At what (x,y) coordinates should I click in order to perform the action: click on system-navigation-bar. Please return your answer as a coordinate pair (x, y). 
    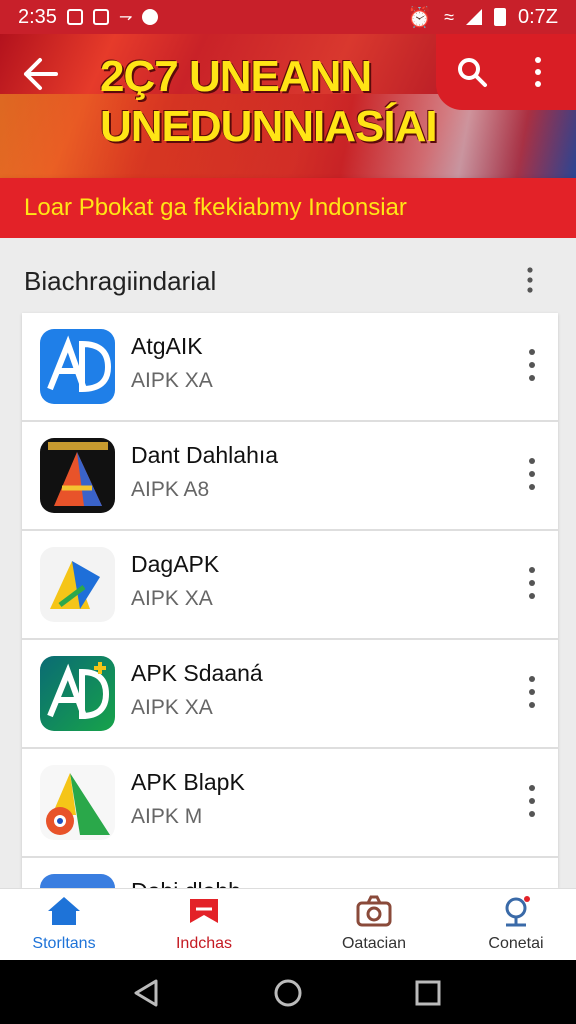
    Looking at the image, I should click on (288, 992).